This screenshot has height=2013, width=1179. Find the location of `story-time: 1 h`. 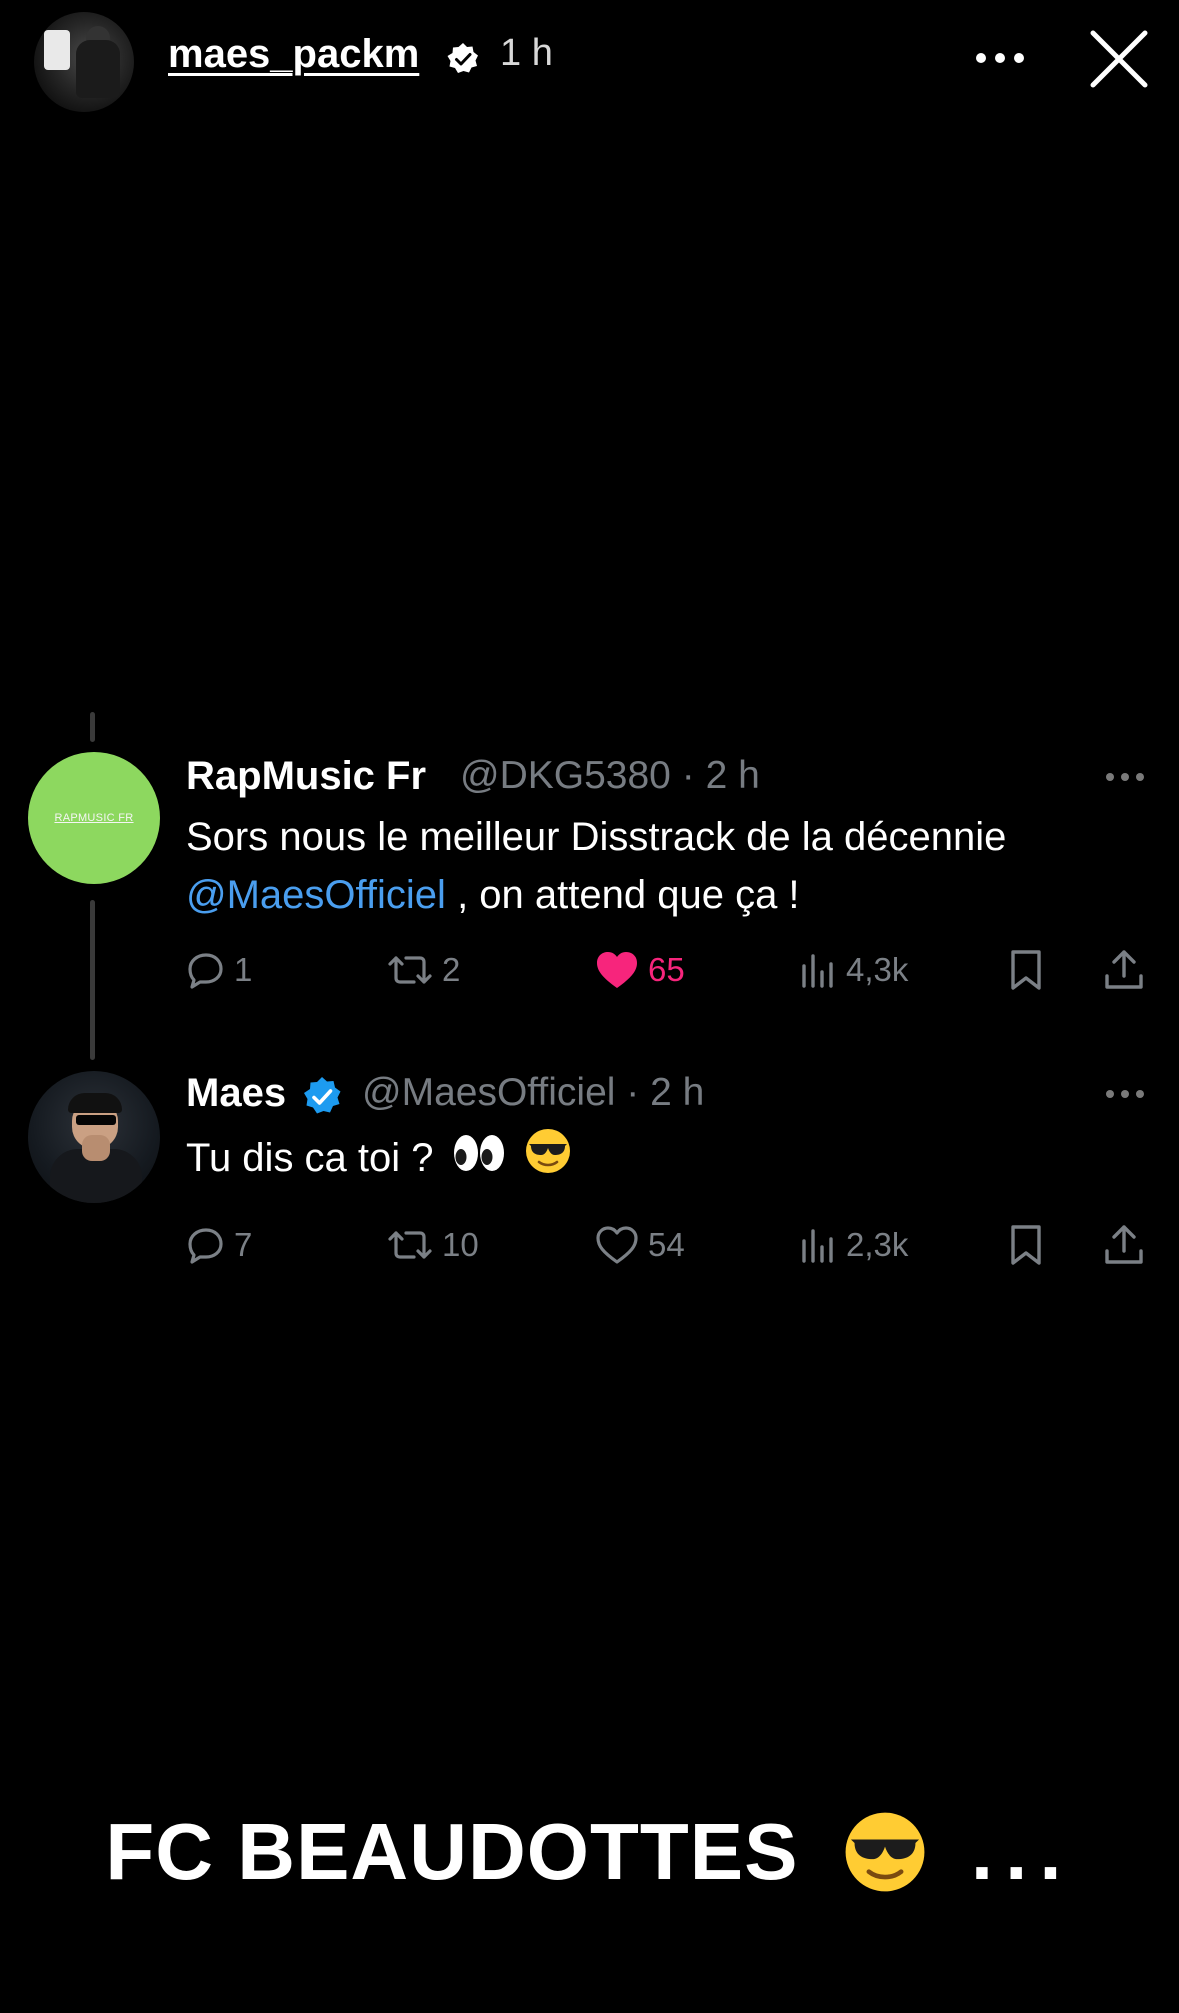

story-time: 1 h is located at coordinates (526, 53).